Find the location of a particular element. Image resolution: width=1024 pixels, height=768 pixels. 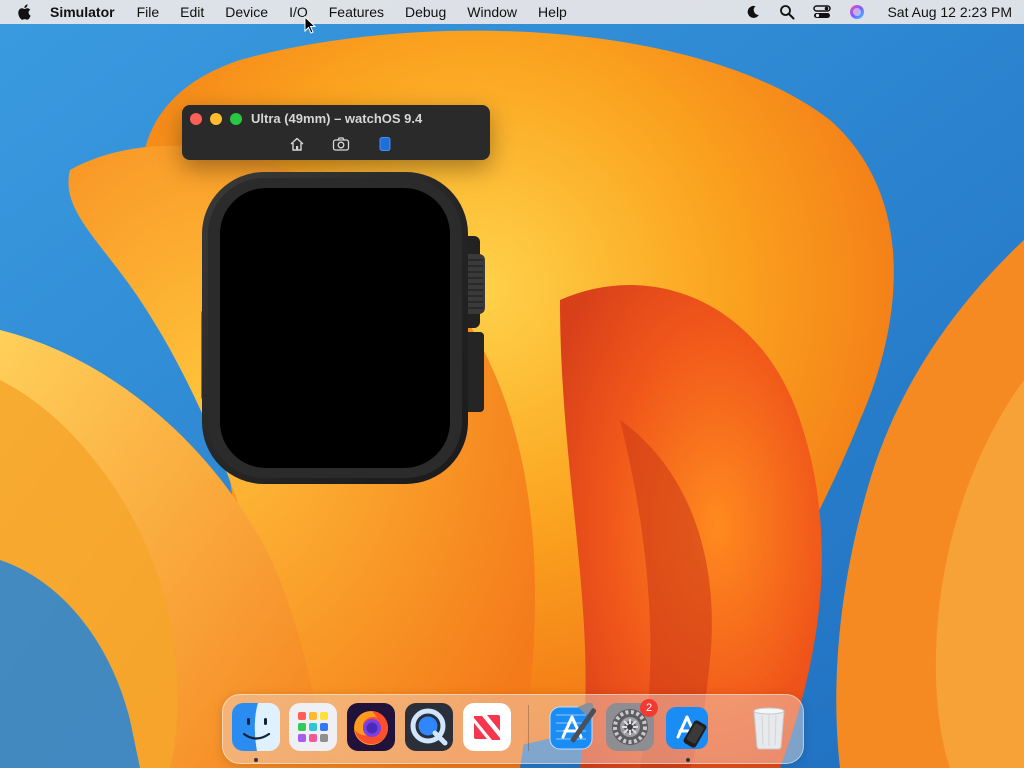

menu-device: Device is located at coordinates (246, 12).